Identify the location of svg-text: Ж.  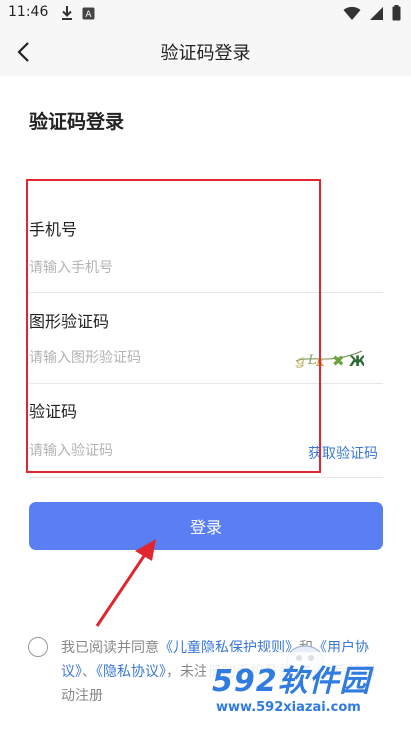
(356, 362).